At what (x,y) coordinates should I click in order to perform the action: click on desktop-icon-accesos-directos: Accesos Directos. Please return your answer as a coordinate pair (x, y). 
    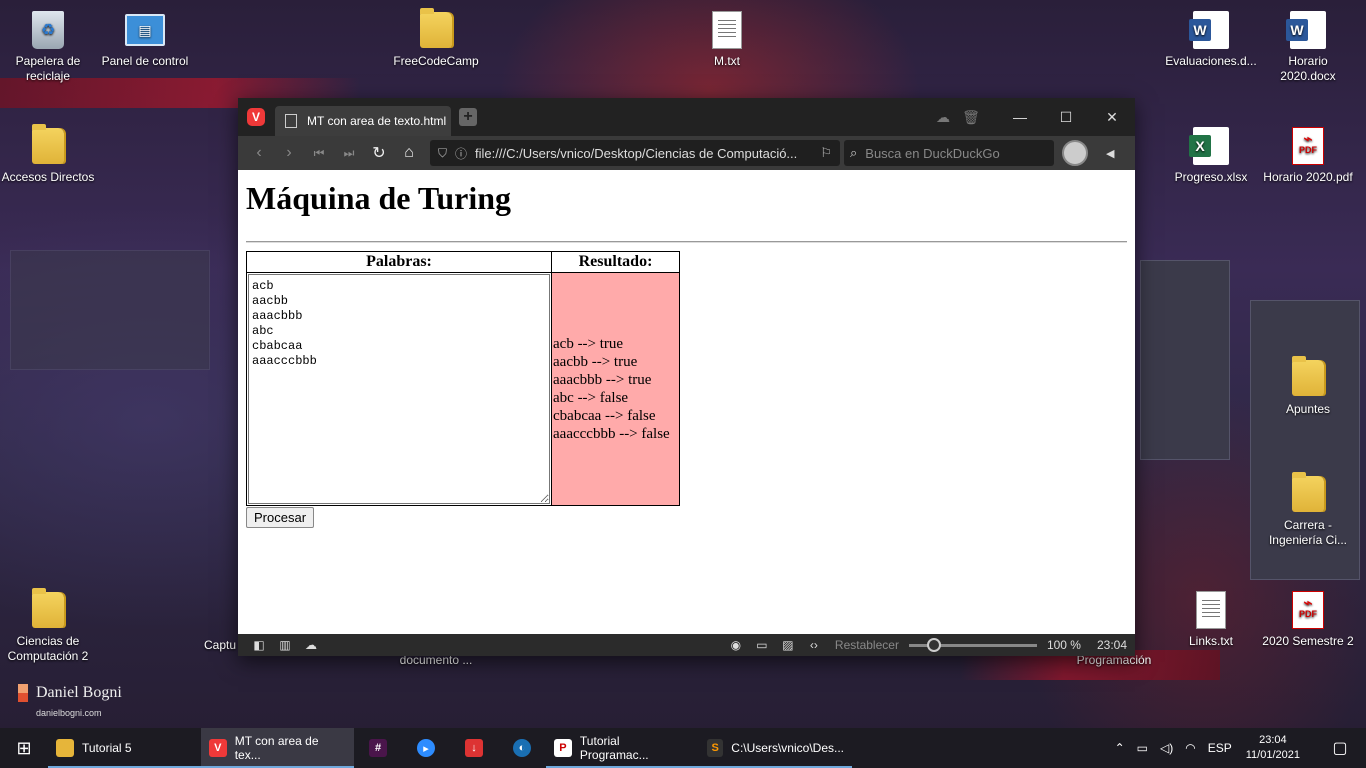
    Looking at the image, I should click on (48, 154).